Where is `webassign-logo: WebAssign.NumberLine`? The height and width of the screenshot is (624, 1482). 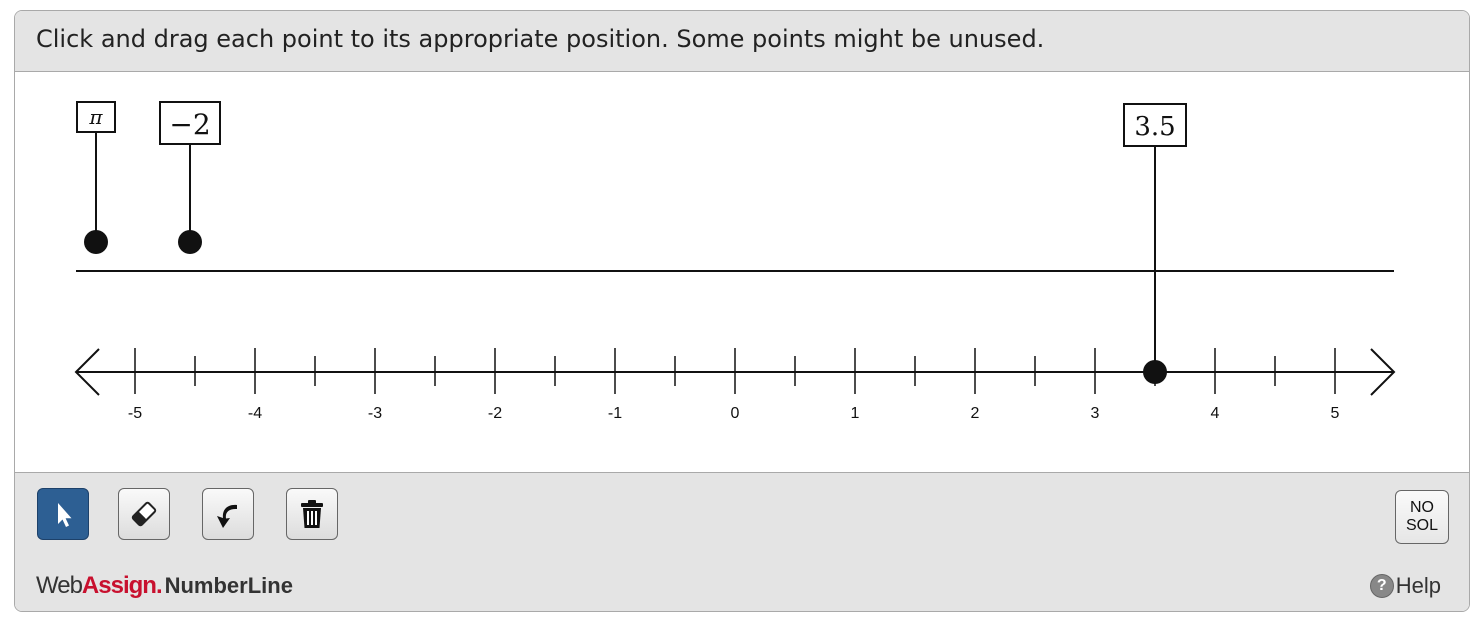
webassign-logo: WebAssign.NumberLine is located at coordinates (164, 586).